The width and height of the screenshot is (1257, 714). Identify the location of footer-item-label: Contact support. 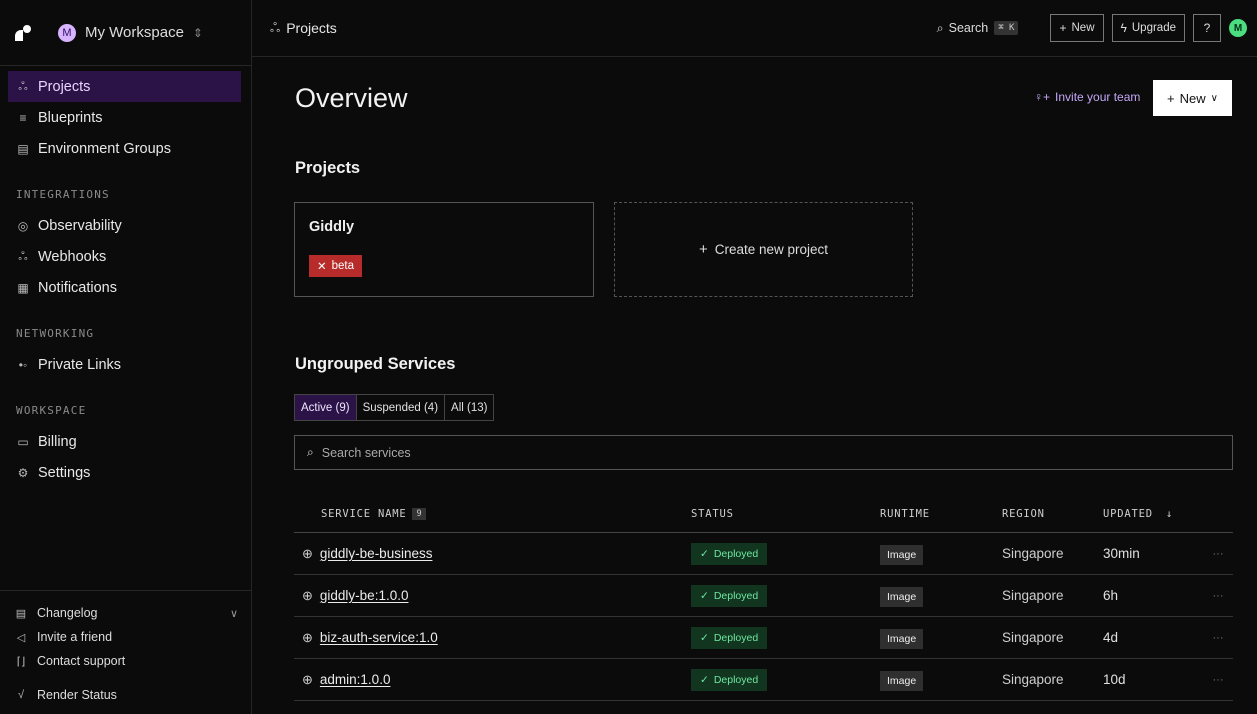
(81, 661).